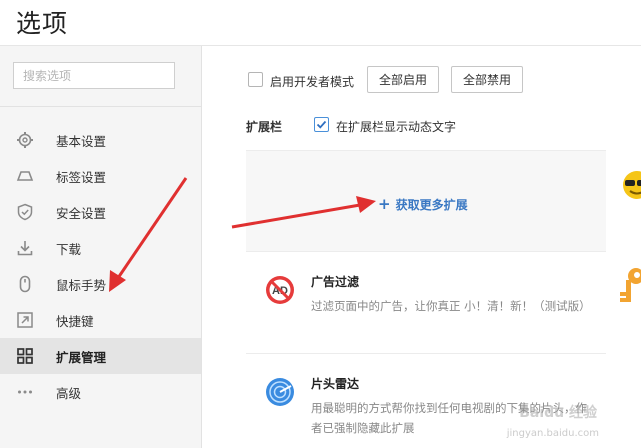 The image size is (641, 448). Describe the element at coordinates (255, 79) in the screenshot. I see `dev-mode-checkbox` at that location.